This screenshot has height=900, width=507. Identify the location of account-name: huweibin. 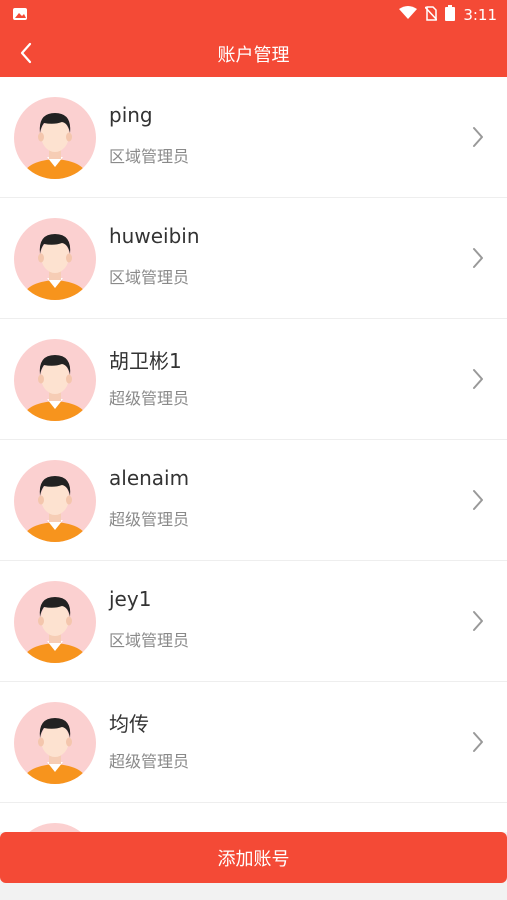
(154, 236).